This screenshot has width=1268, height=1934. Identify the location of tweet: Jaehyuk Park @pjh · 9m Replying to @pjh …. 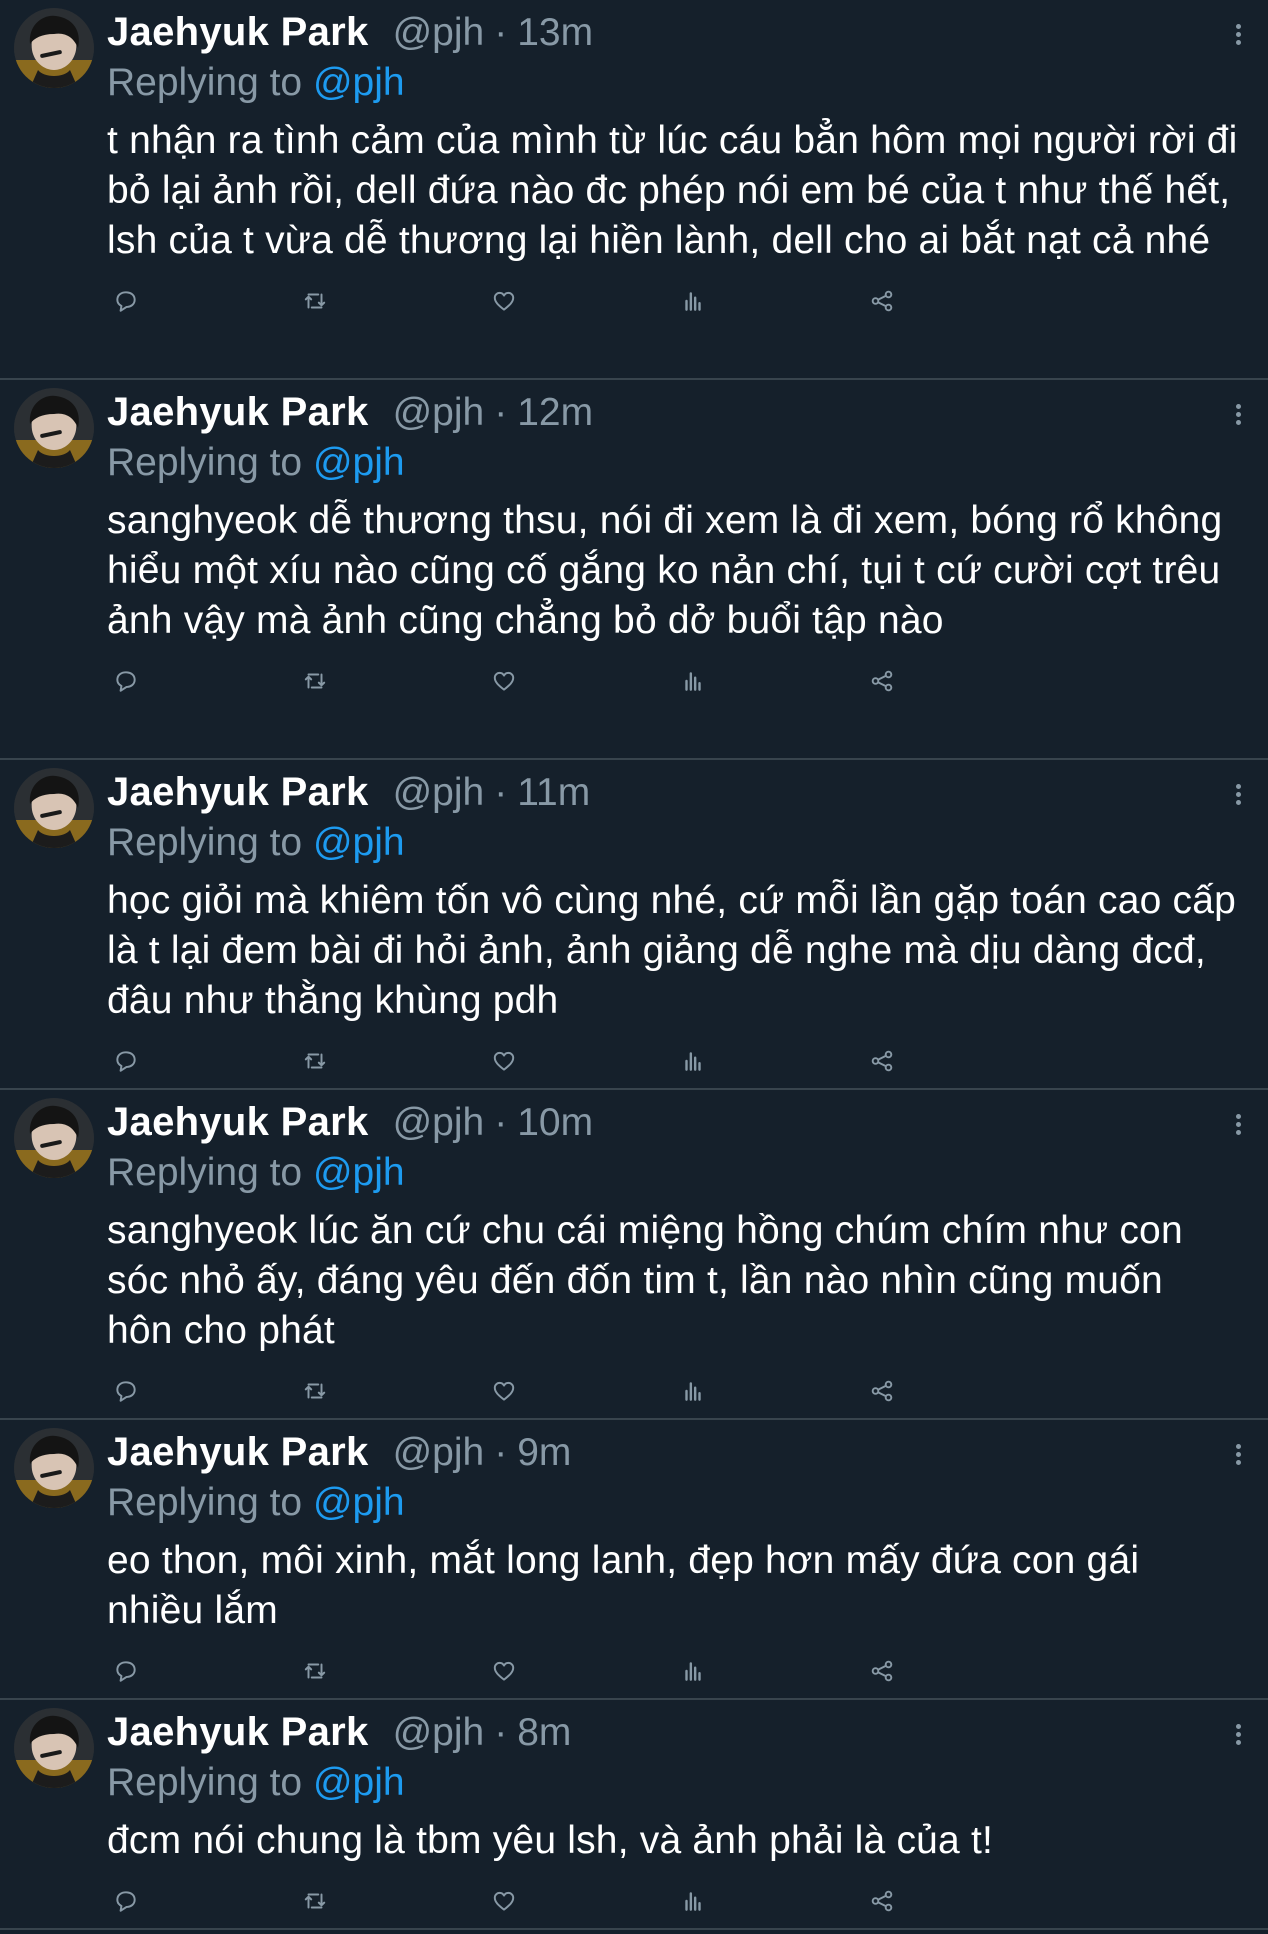
(634, 1560).